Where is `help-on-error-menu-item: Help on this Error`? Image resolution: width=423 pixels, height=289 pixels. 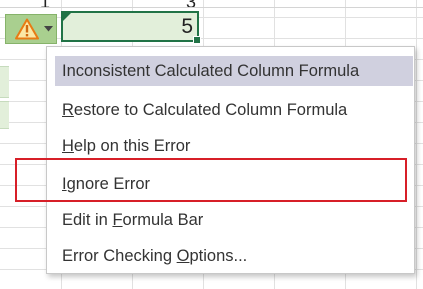
help-on-error-menu-item: Help on this Error is located at coordinates (118, 146).